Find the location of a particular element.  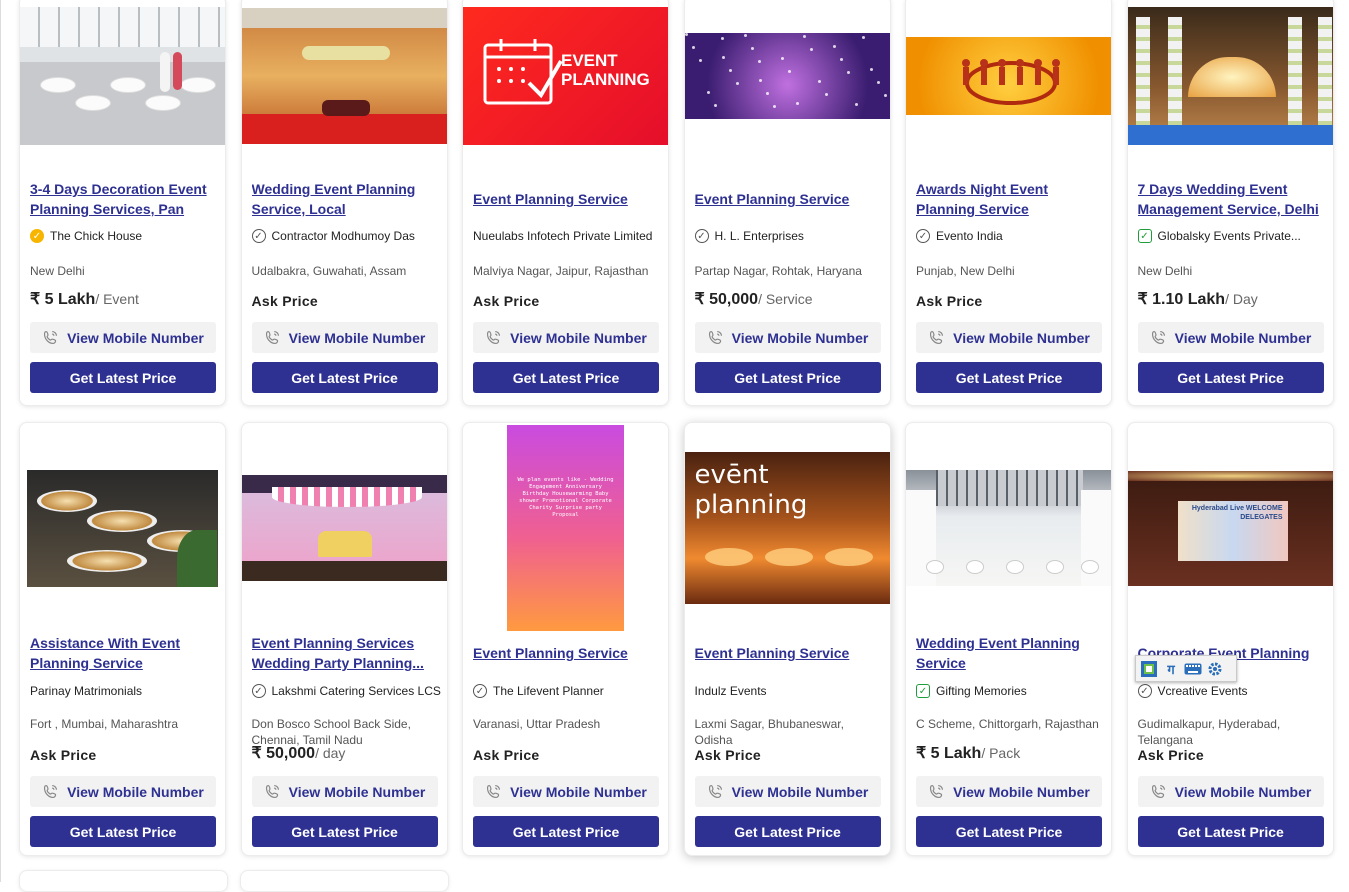

seller-row: ✓ The Lifevent Planner is located at coordinates (567, 691).